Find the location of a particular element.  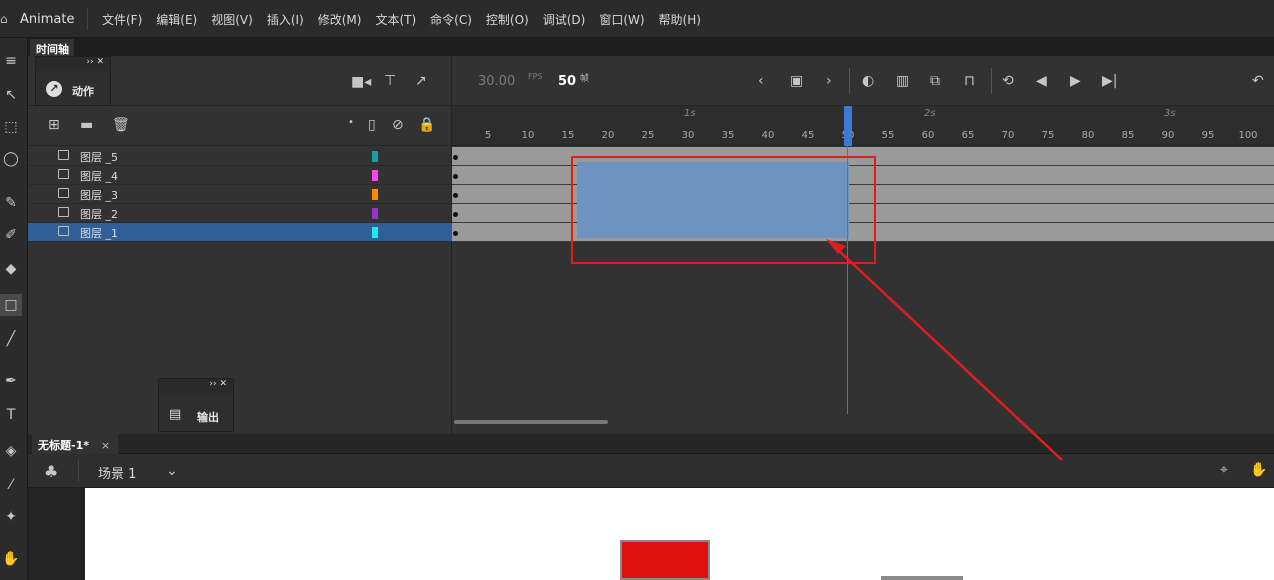

lasso-tool-icon: ◯ is located at coordinates (11, 159).